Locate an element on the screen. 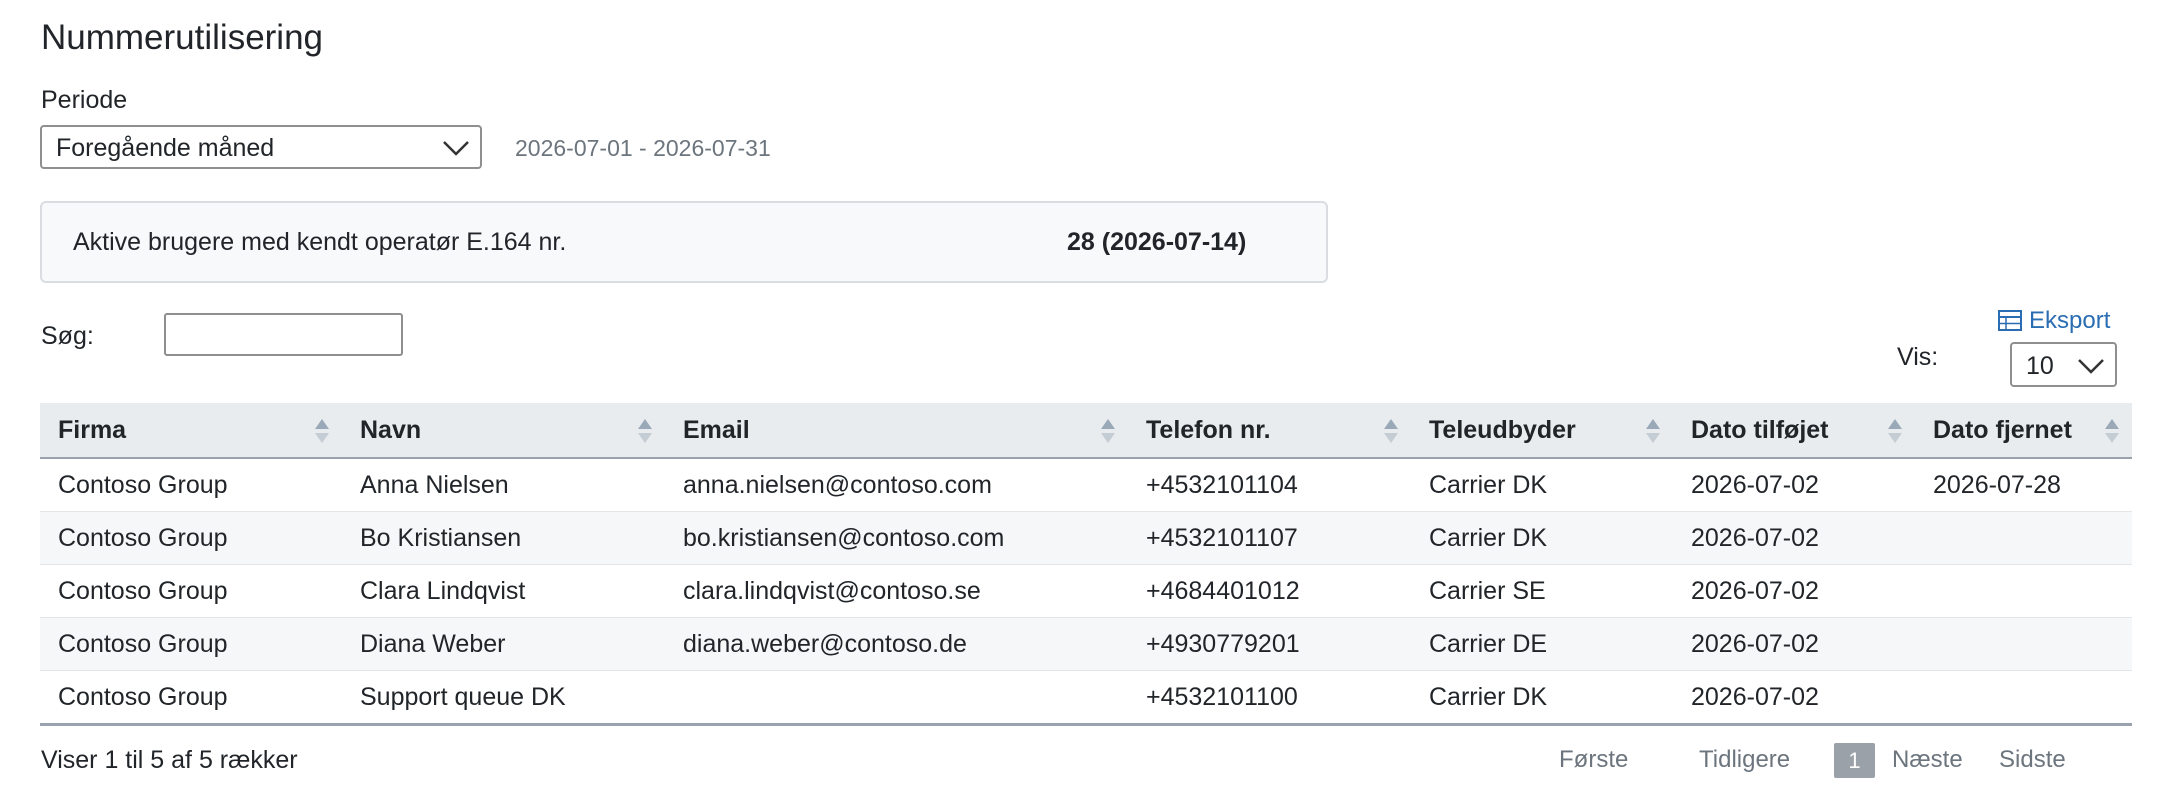  pager-last: Sidste is located at coordinates (2032, 760).